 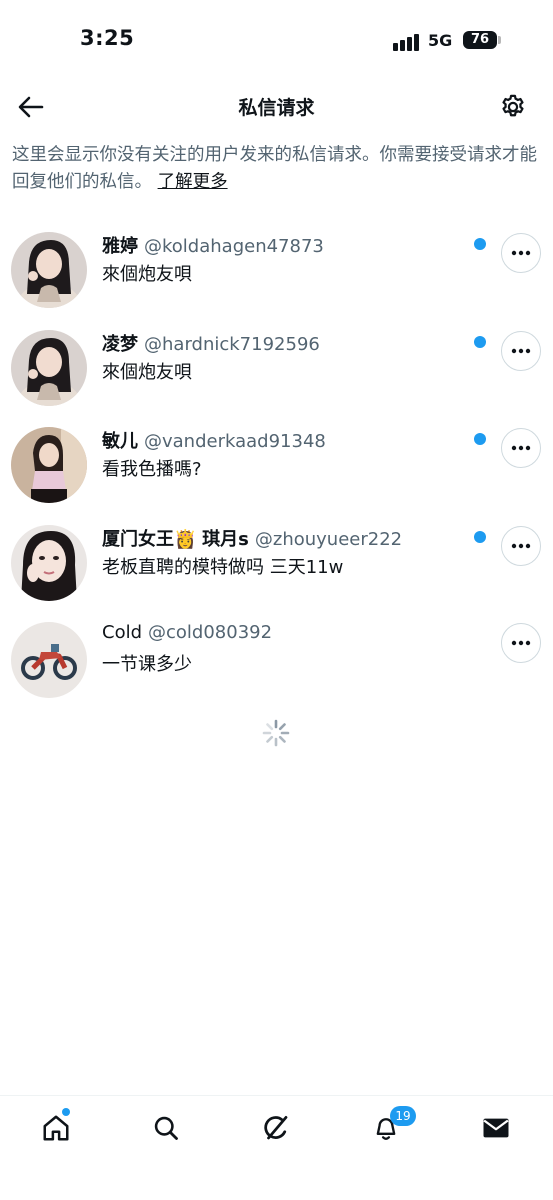 I want to click on sender-line: 敏儿 @vanderkaad91348, so click(x=214, y=440).